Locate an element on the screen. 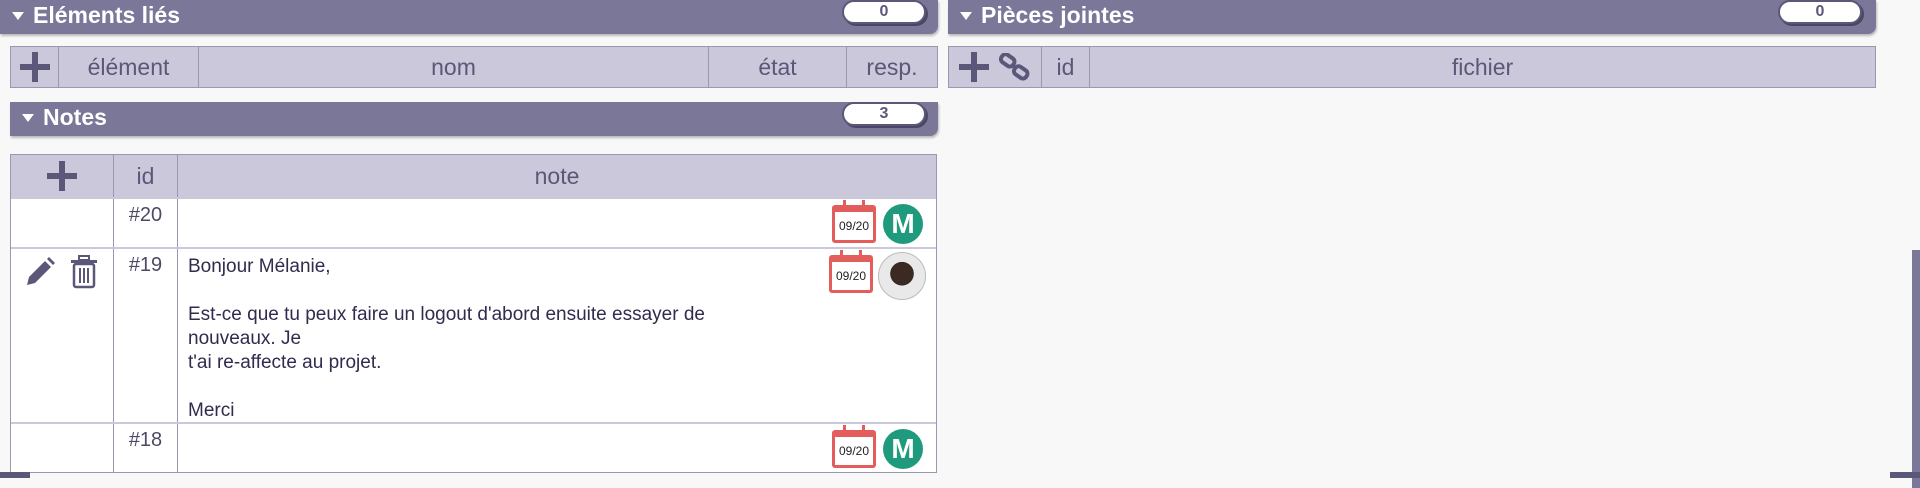 This screenshot has height=488, width=1920. note-id: #20 is located at coordinates (146, 223).